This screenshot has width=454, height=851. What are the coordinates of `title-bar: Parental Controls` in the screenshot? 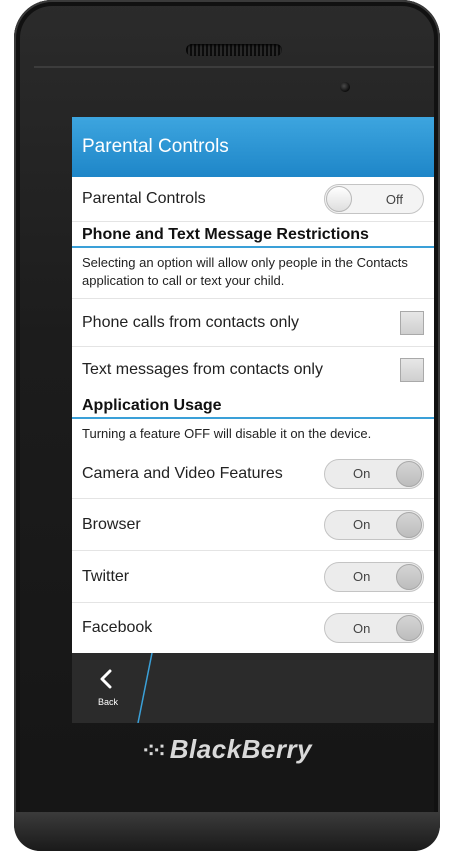 It's located at (253, 147).